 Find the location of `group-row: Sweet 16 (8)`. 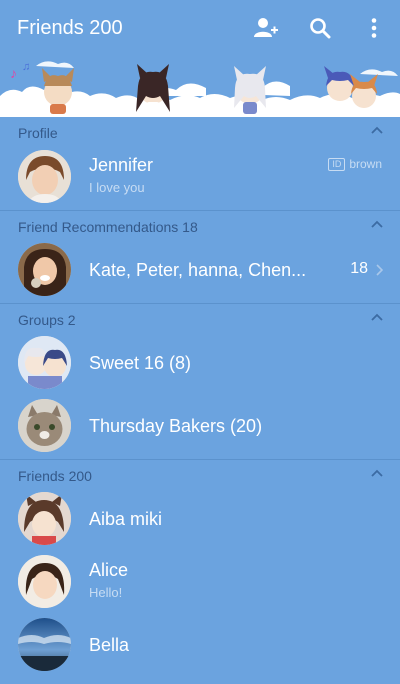

group-row: Sweet 16 (8) is located at coordinates (200, 362).